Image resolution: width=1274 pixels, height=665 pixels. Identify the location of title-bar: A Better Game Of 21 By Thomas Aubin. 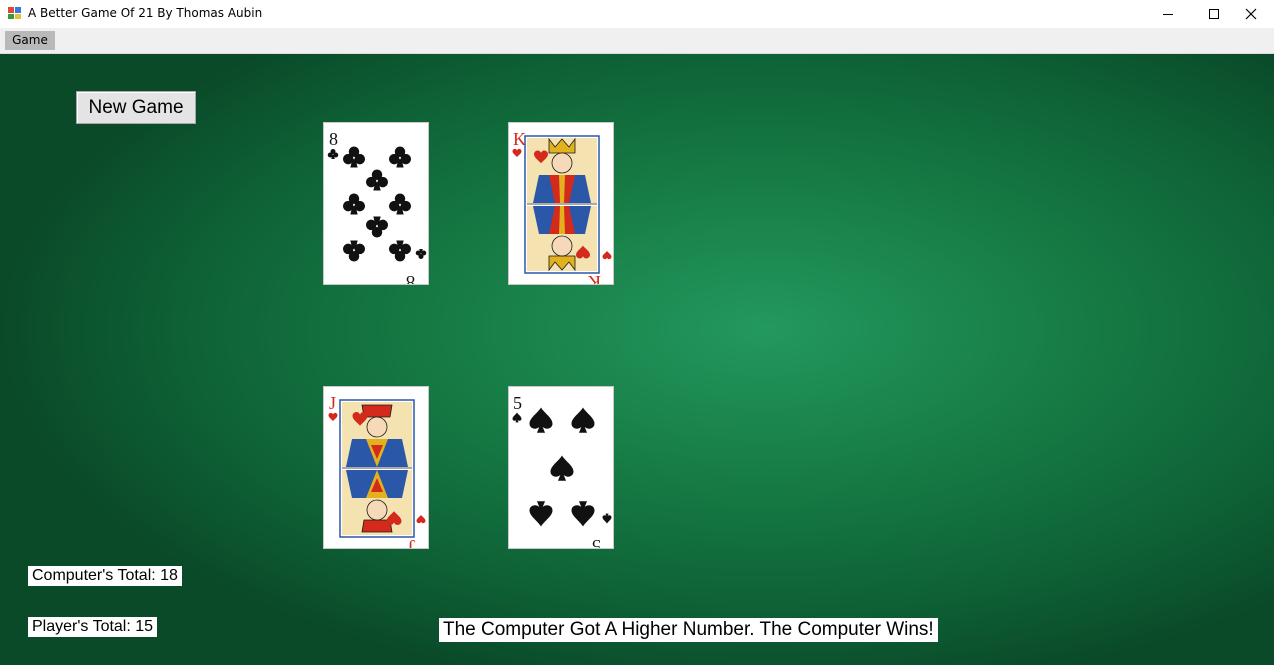
(637, 14).